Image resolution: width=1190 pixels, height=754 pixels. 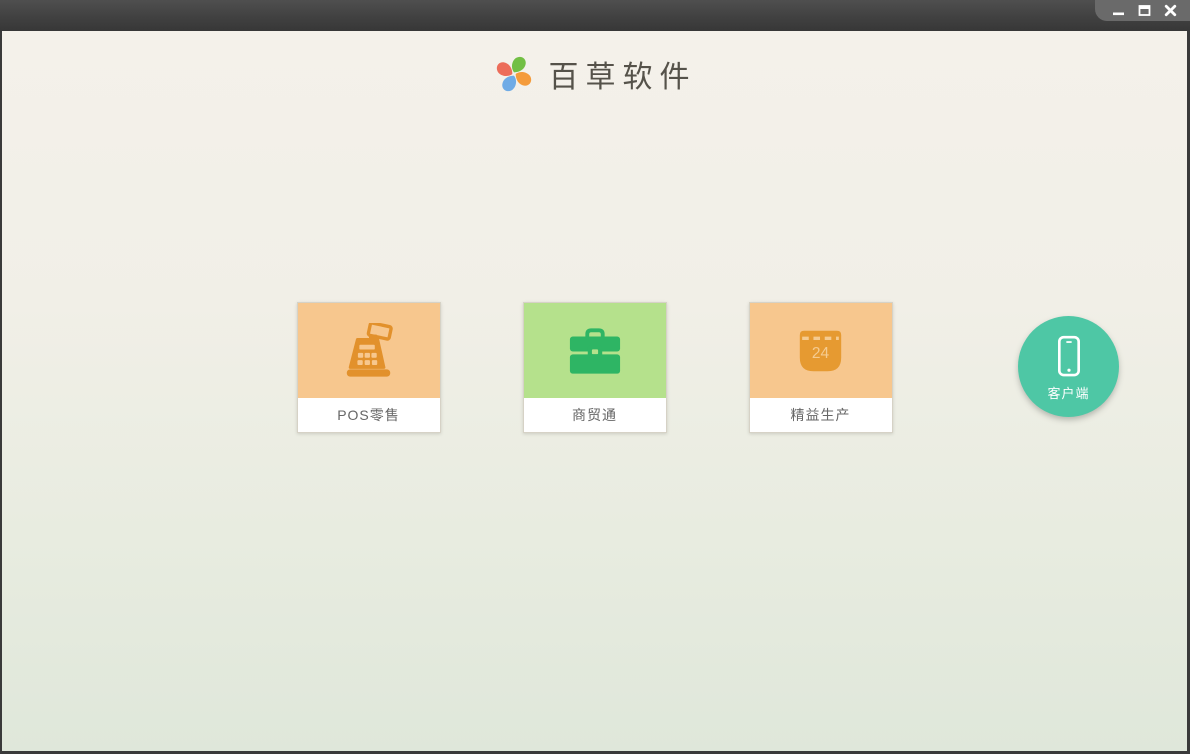 What do you see at coordinates (1068, 393) in the screenshot?
I see `client-label: 客户端` at bounding box center [1068, 393].